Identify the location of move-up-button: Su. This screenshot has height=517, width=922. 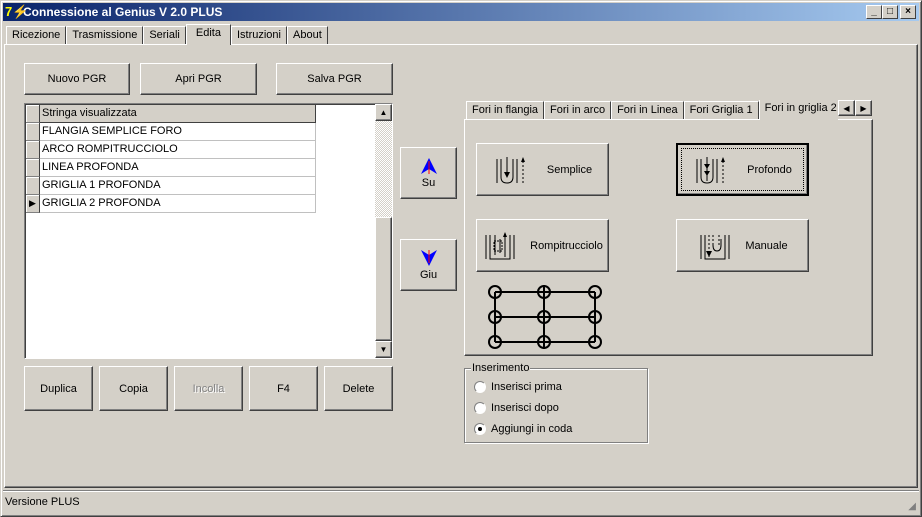
(428, 173).